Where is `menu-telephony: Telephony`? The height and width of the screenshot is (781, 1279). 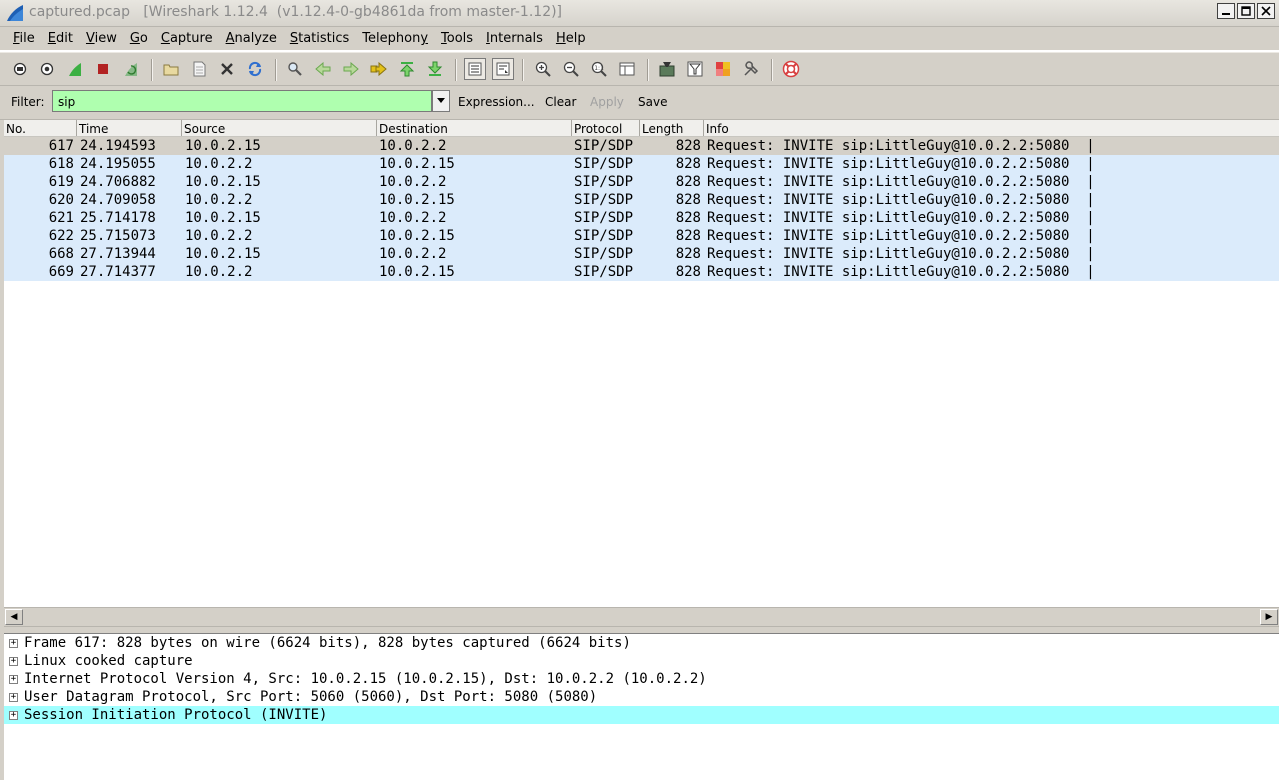
menu-telephony: Telephony is located at coordinates (394, 38).